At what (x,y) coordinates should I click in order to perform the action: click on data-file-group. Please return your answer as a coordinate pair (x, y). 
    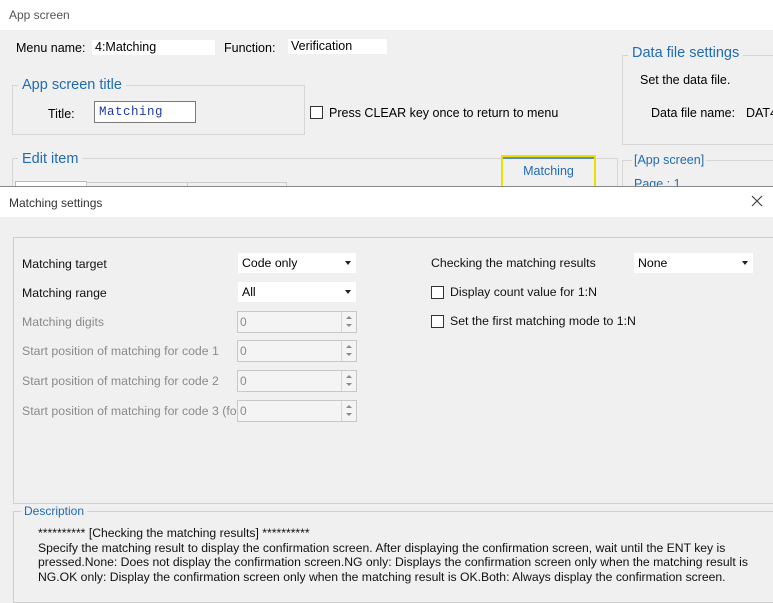
    Looking at the image, I should click on (697, 100).